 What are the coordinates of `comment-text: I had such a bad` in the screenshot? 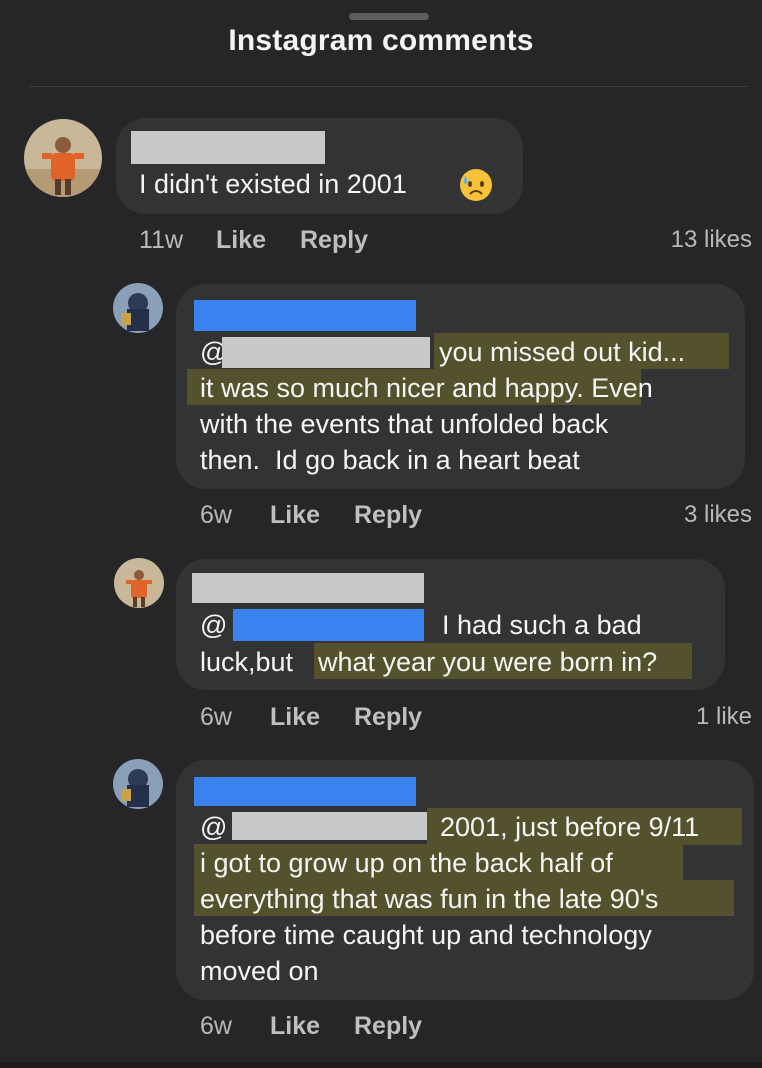 It's located at (542, 625).